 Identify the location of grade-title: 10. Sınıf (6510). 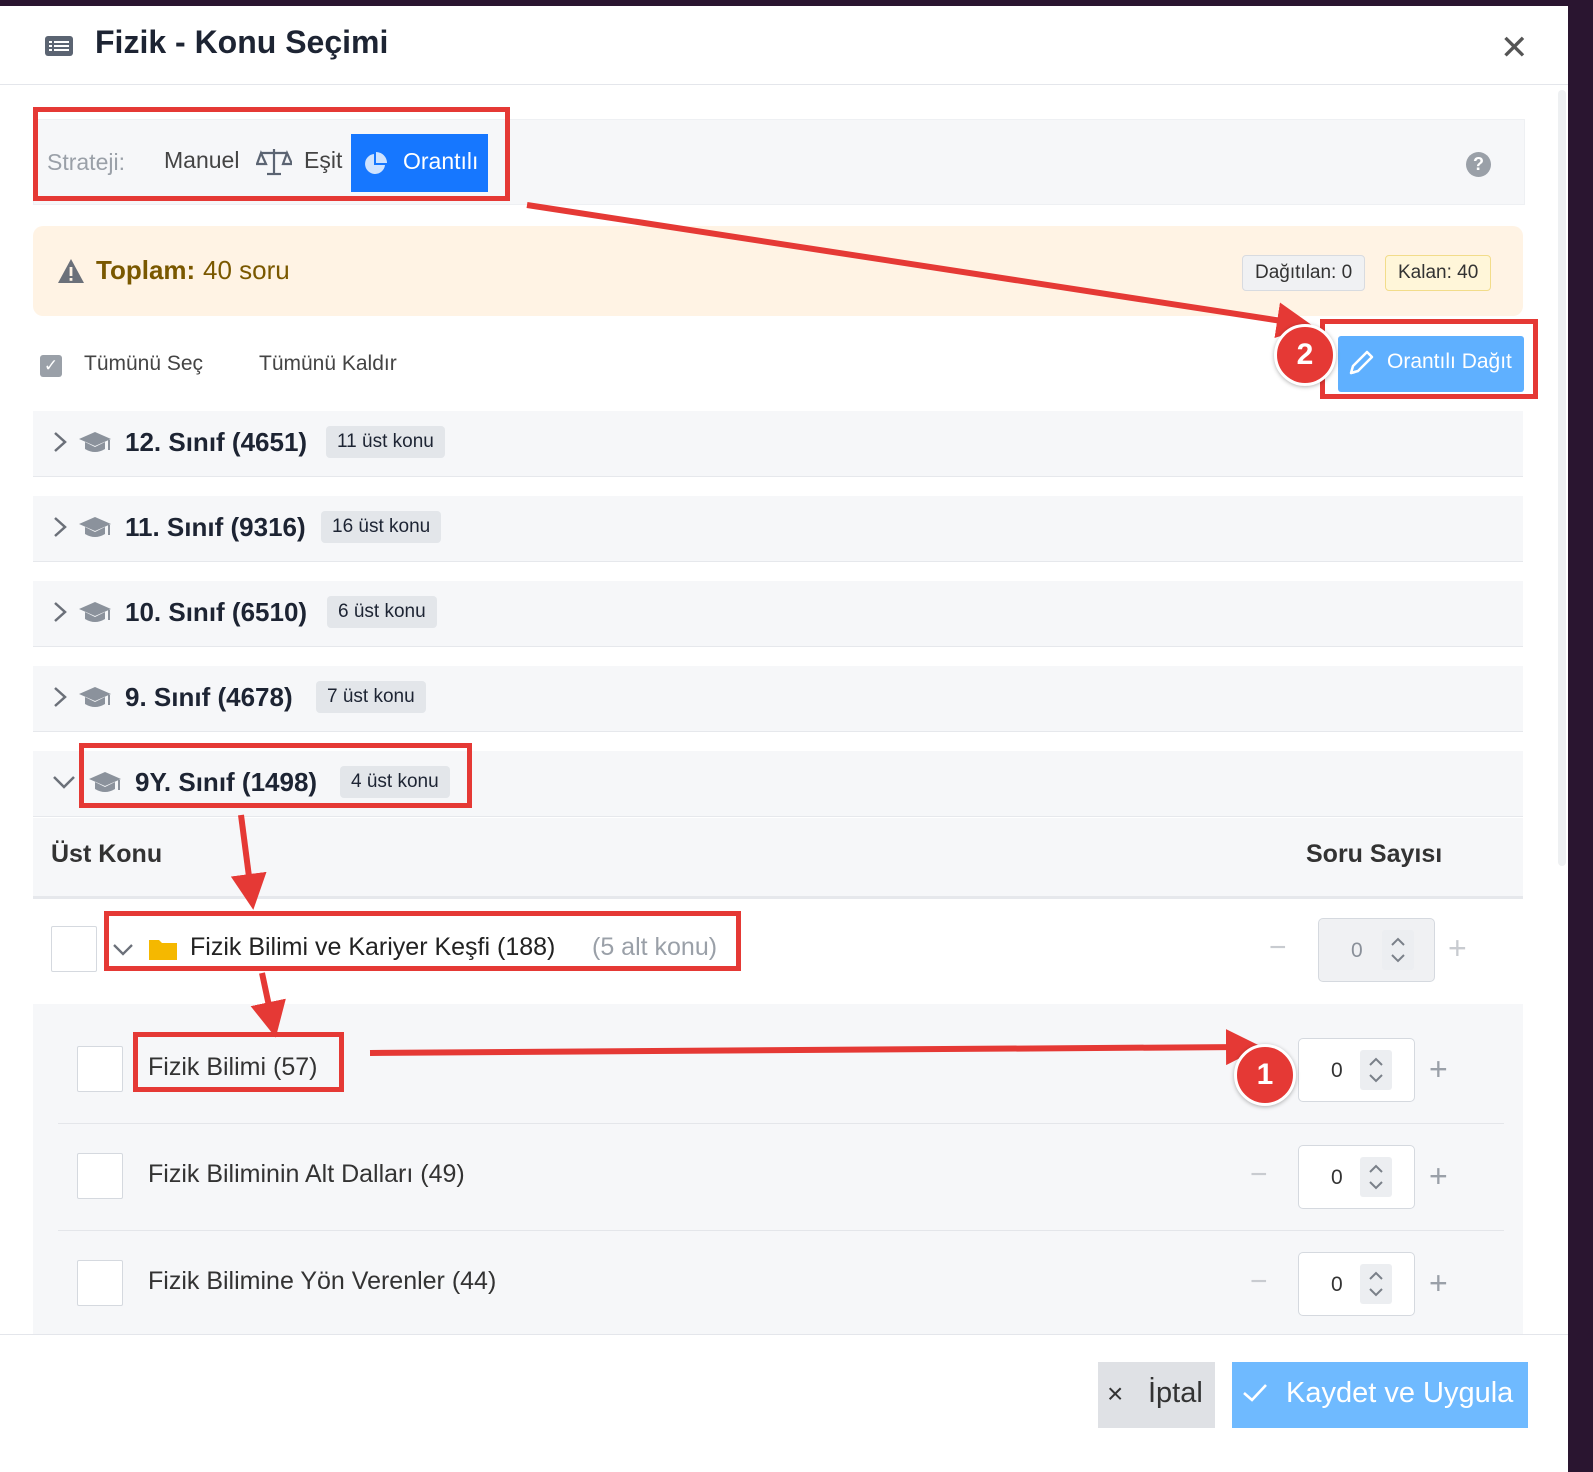
(216, 612).